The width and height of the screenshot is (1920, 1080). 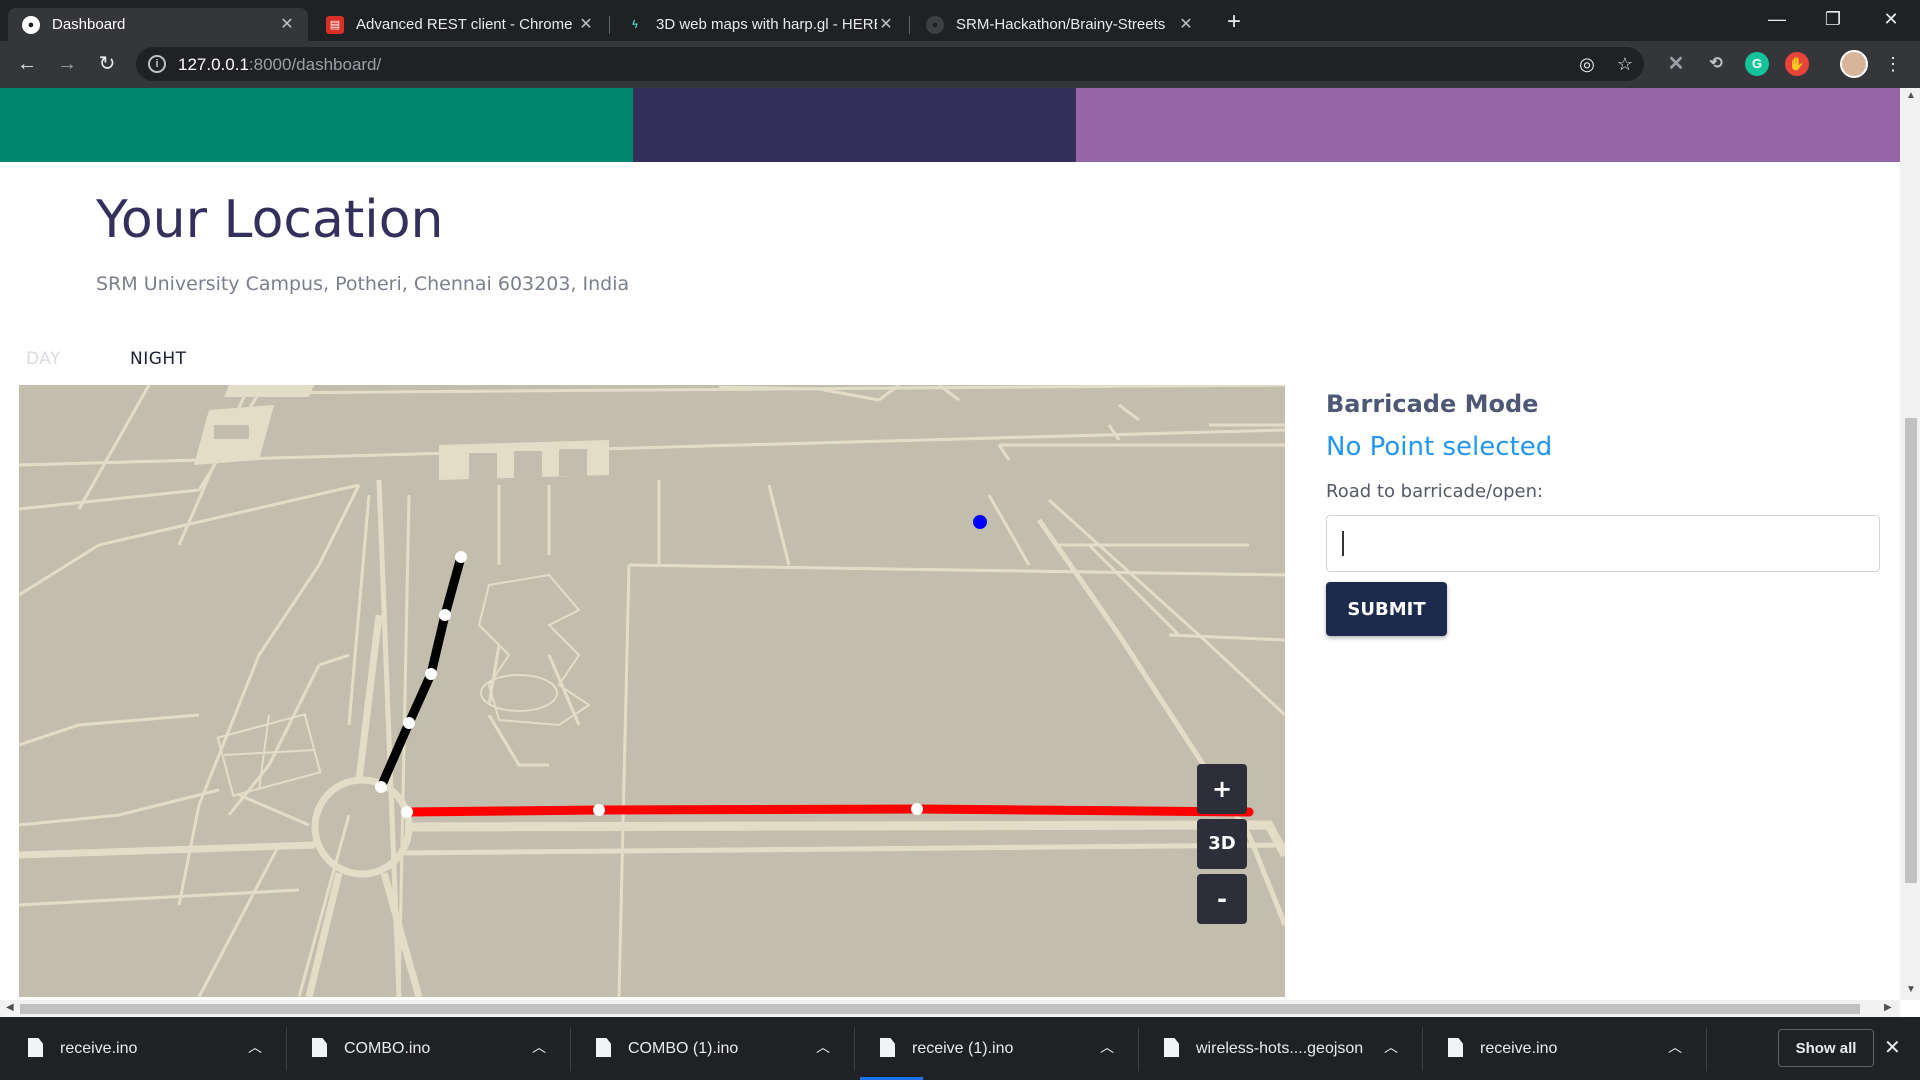 What do you see at coordinates (1222, 899) in the screenshot?
I see `zoom-out-button: -` at bounding box center [1222, 899].